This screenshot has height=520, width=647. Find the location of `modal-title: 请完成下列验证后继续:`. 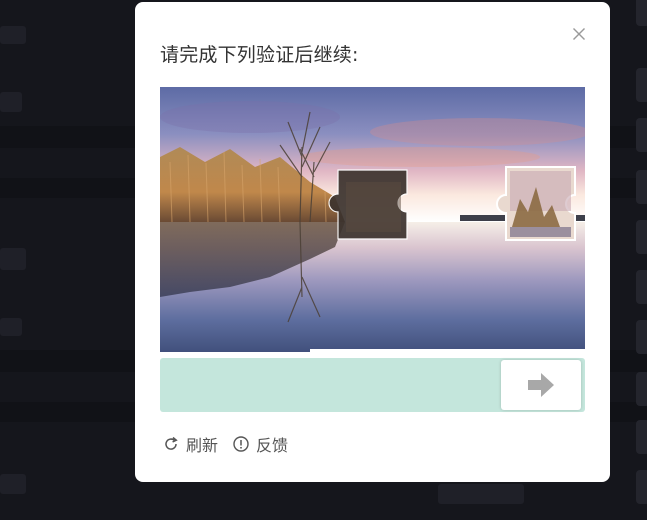

modal-title: 请完成下列验证后继续: is located at coordinates (259, 55).